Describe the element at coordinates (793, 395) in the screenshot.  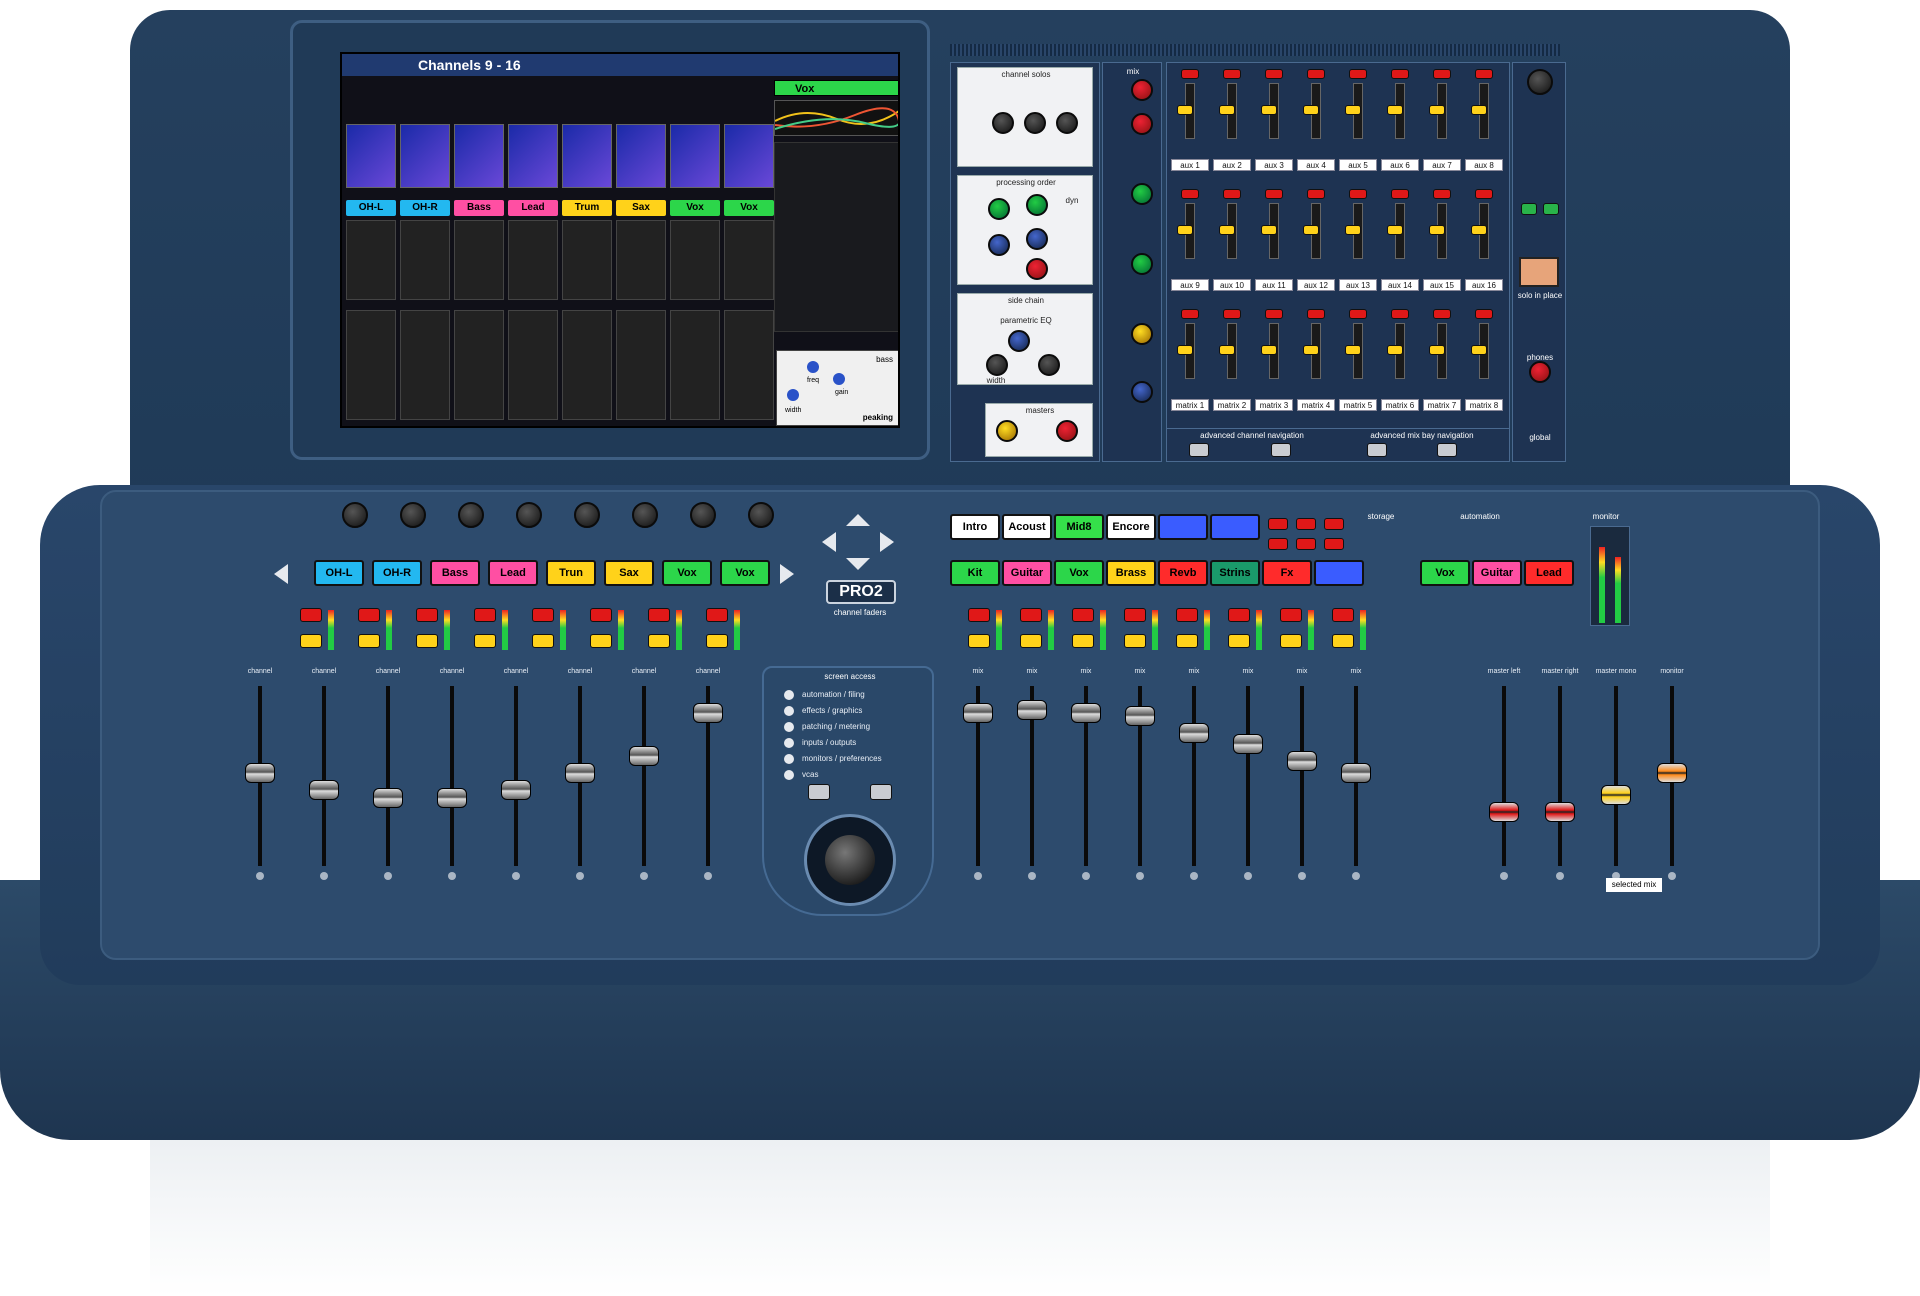
I see `width-knob` at that location.